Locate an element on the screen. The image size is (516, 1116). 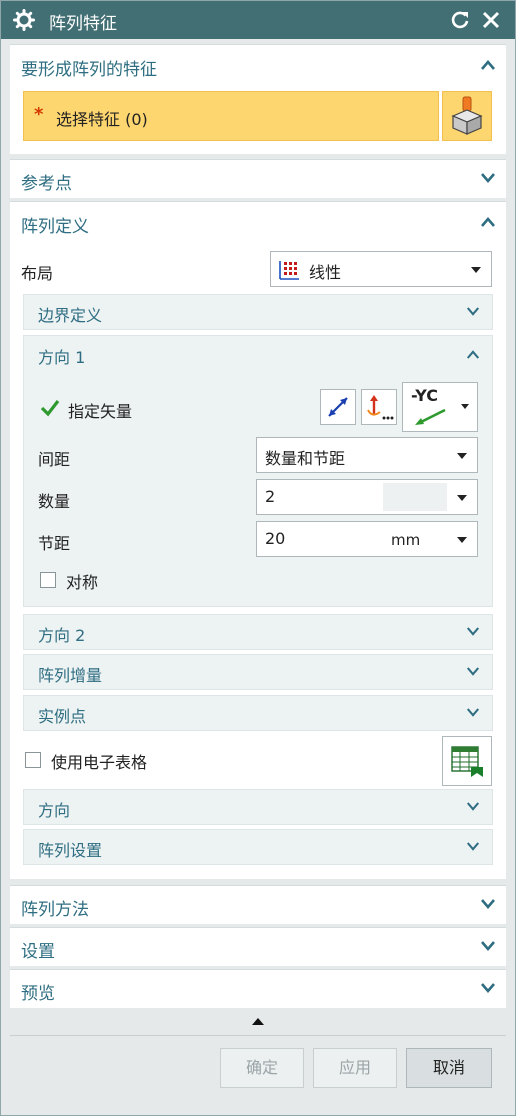
section-label: 要形成阵列的特征 is located at coordinates (89, 70).